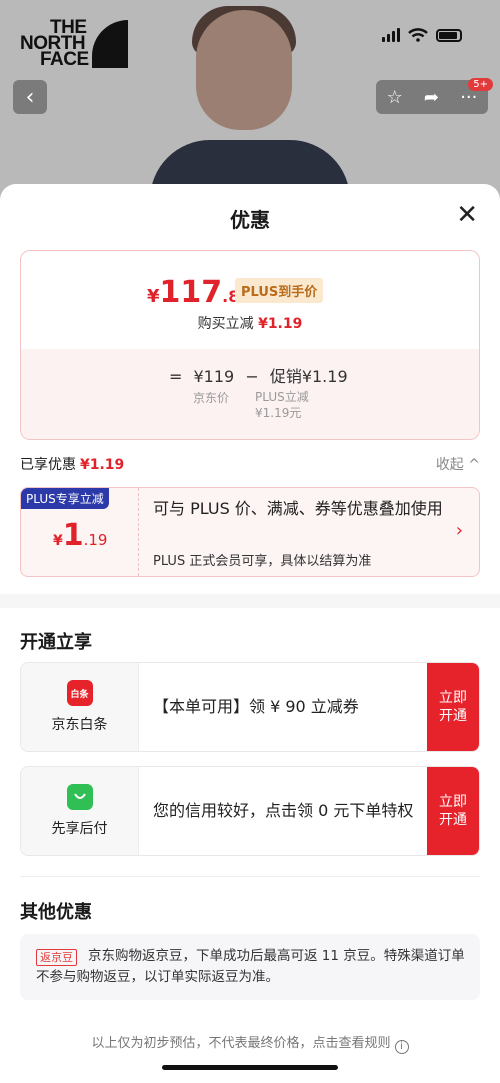 This screenshot has width=500, height=1083. Describe the element at coordinates (449, 35) in the screenshot. I see `battery-icon` at that location.